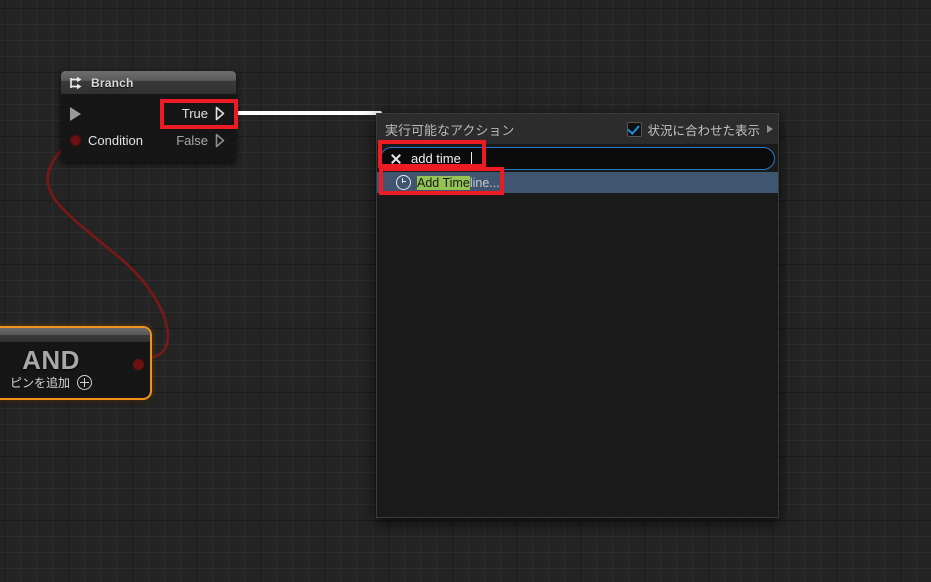 This screenshot has width=931, height=582. Describe the element at coordinates (112, 82) in the screenshot. I see `branch-node-title: Branch` at that location.